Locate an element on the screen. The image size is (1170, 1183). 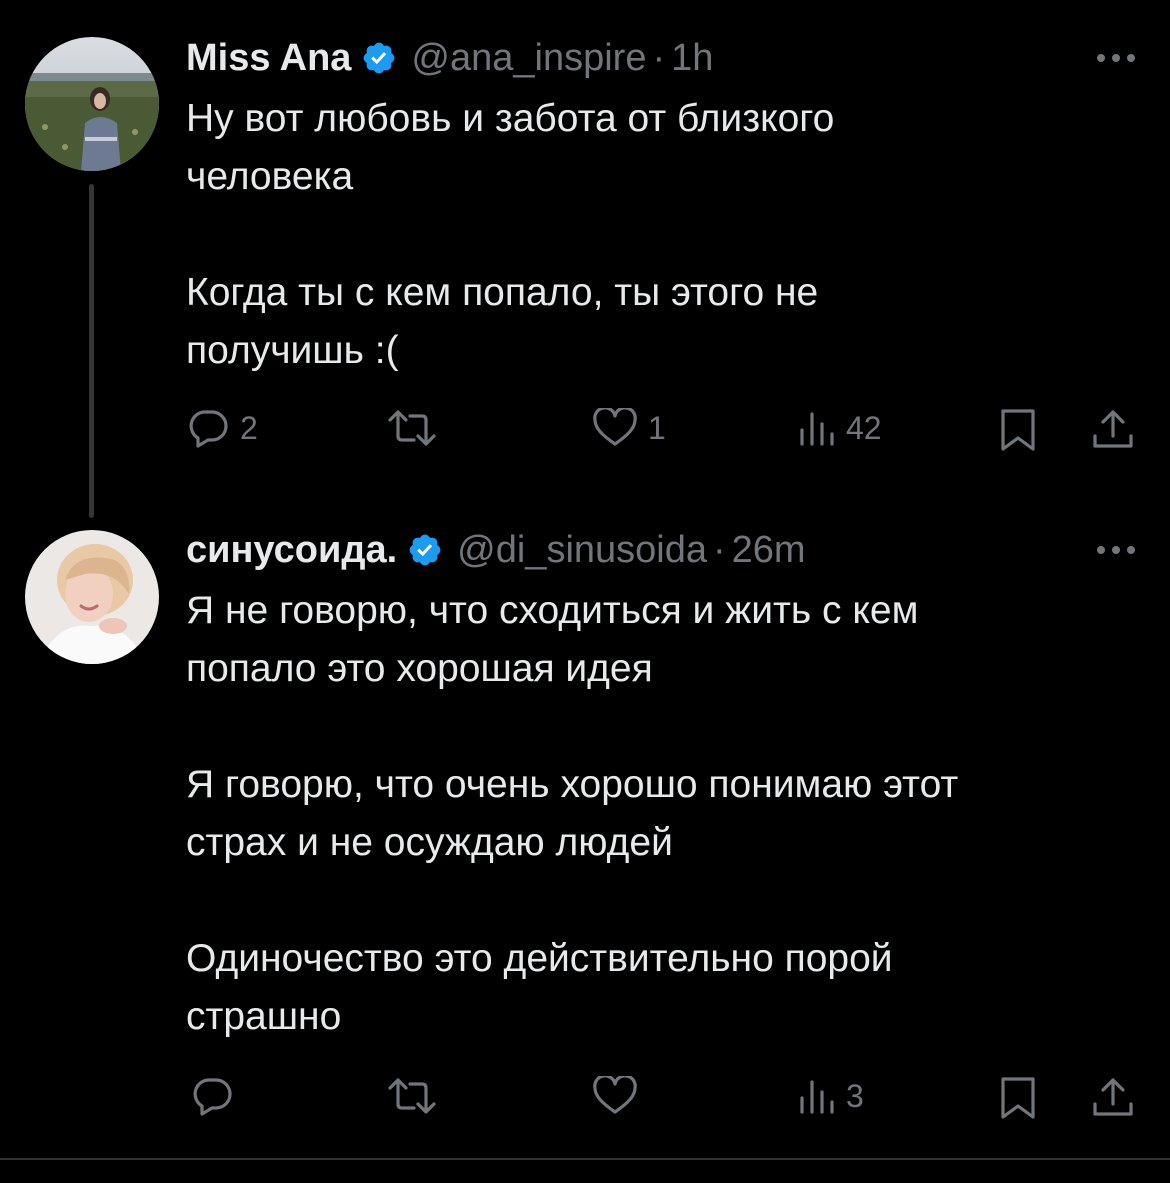
like-button is located at coordinates (620, 1096).